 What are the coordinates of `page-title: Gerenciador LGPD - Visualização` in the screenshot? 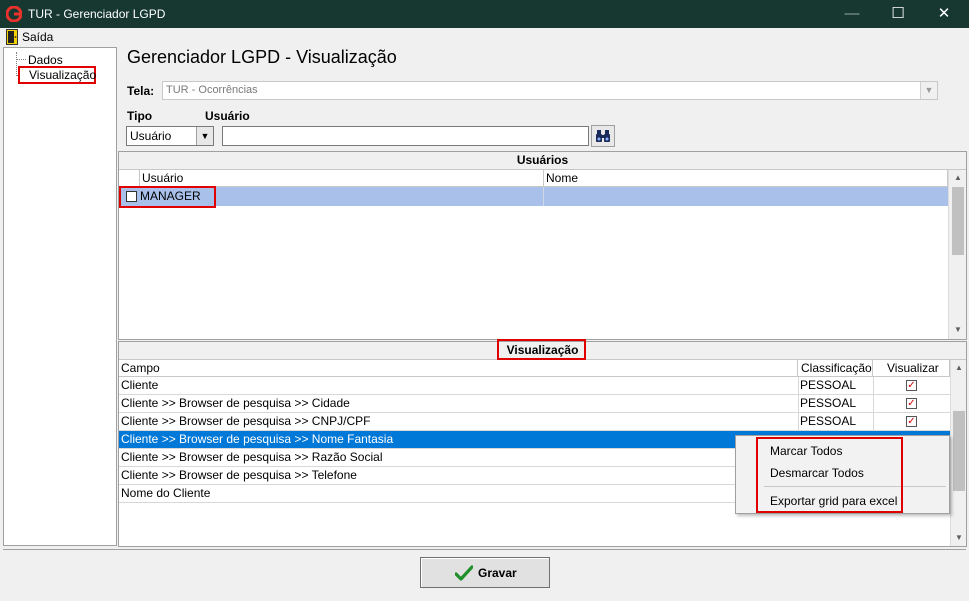 It's located at (262, 57).